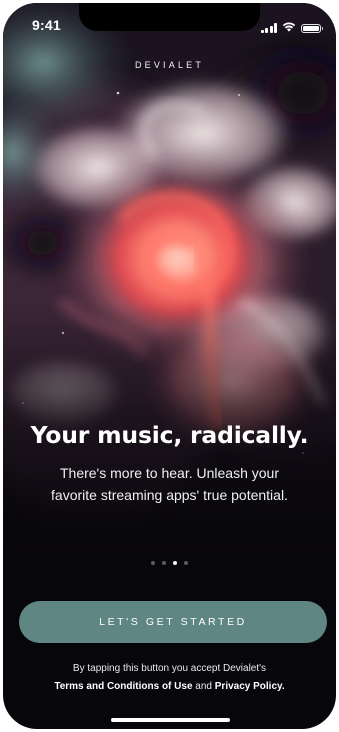 This screenshot has width=339, height=732. What do you see at coordinates (283, 686) in the screenshot?
I see `legal-suffix: .` at bounding box center [283, 686].